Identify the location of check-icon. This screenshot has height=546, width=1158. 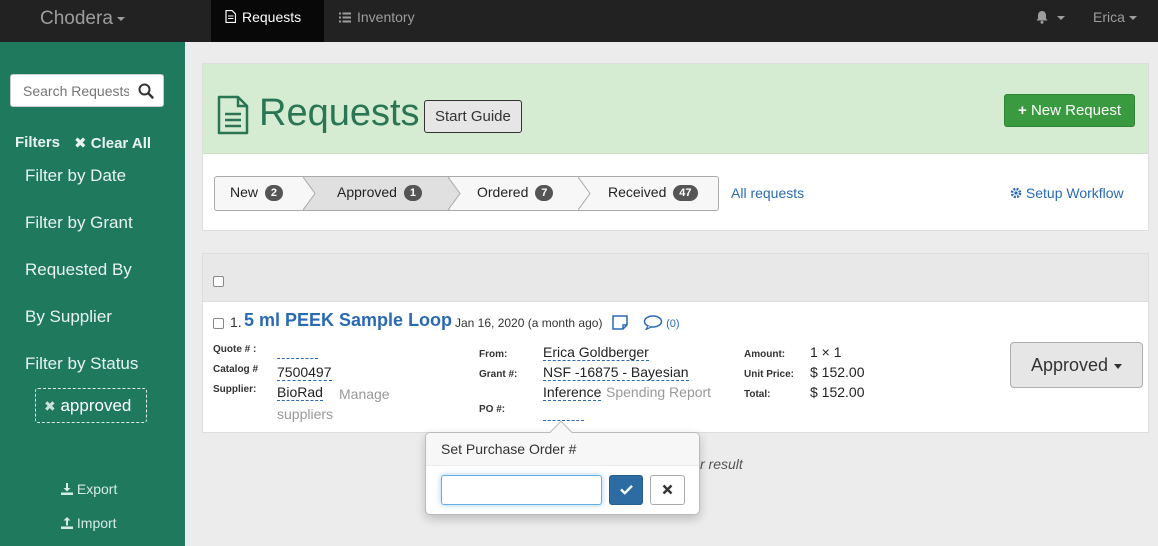
(626, 489).